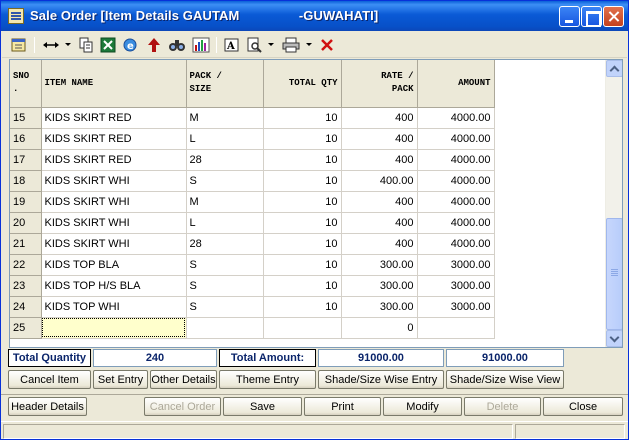  I want to click on arrow-up-icon, so click(154, 45).